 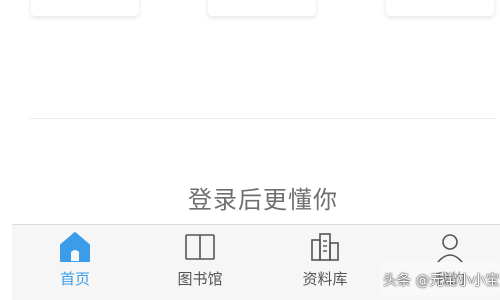 I want to click on tab-library: 图书馆, so click(x=200, y=262).